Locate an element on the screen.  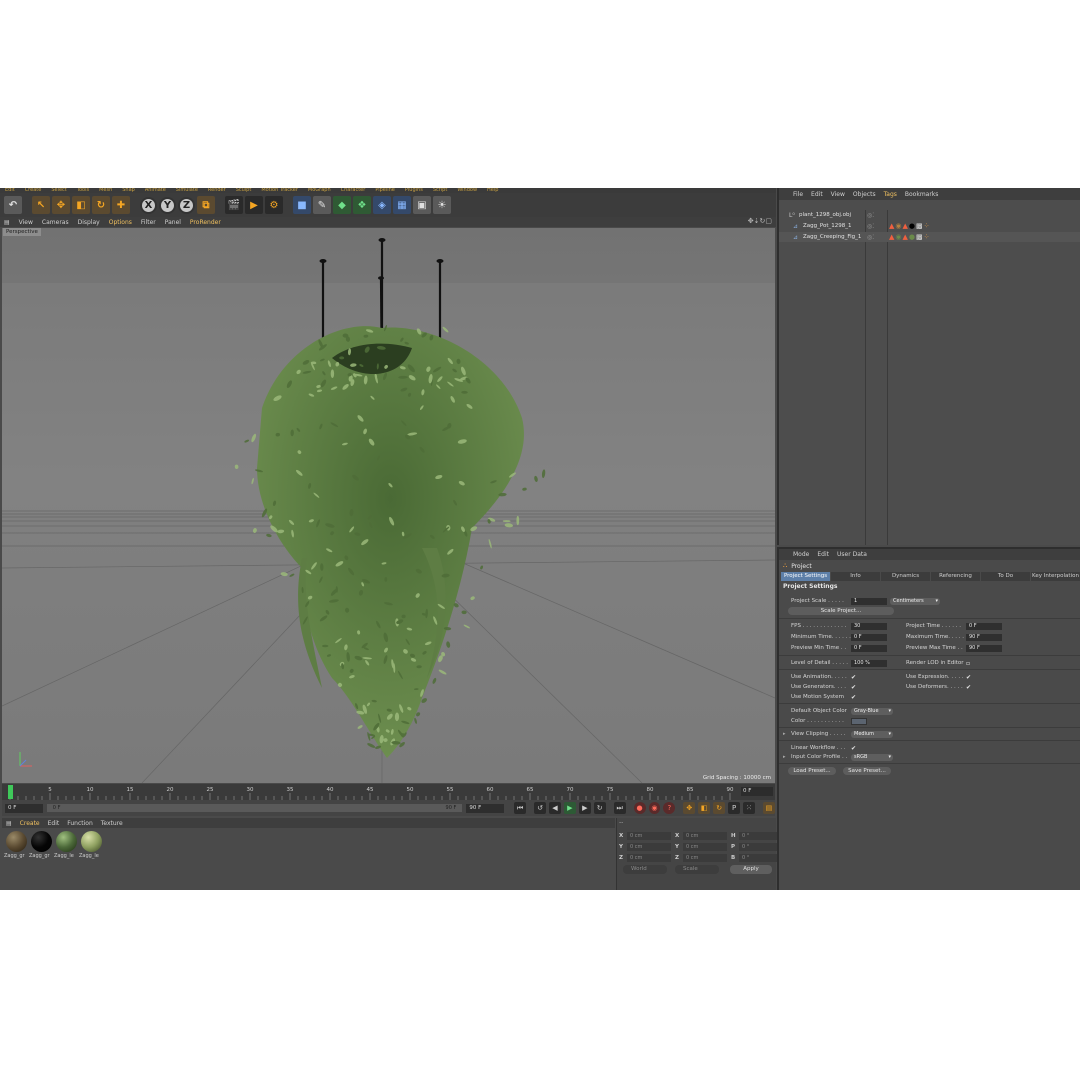
obj-menu-tags: Tags is located at coordinates (890, 194).